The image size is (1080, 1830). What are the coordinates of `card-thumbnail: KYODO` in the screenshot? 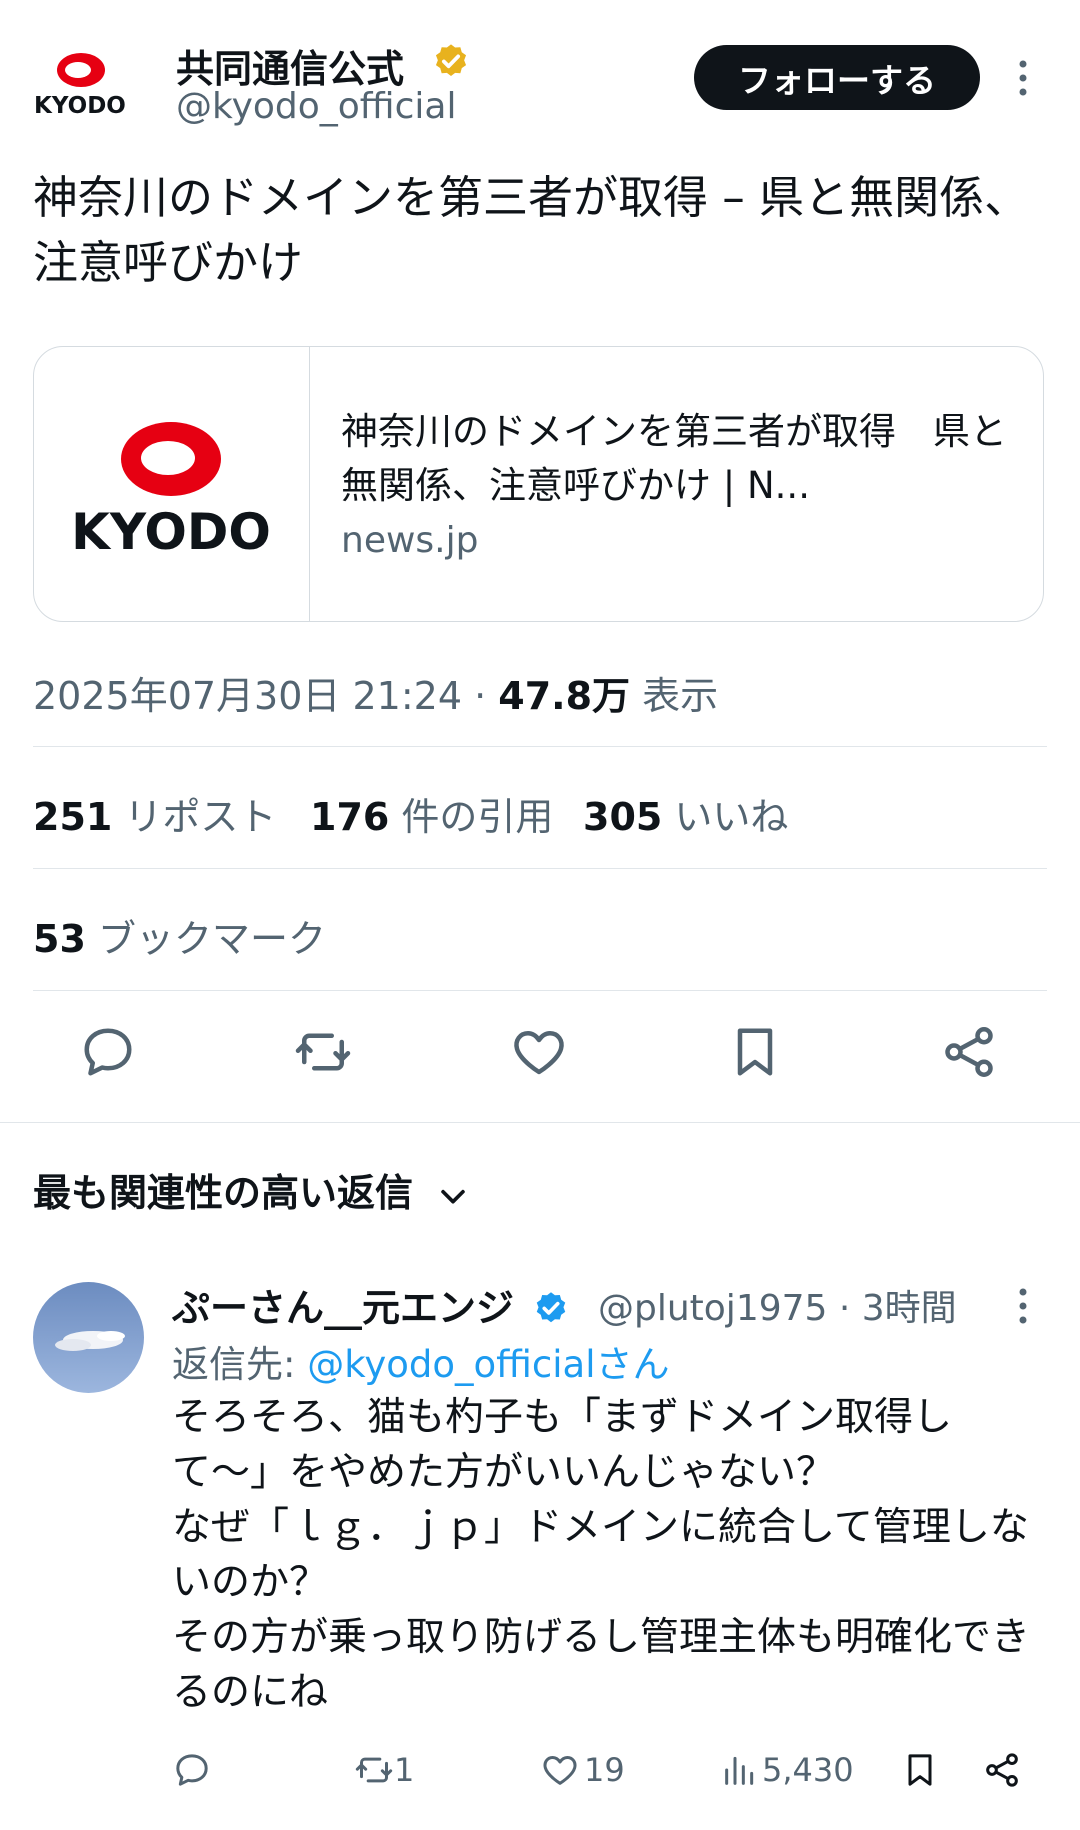 It's located at (172, 484).